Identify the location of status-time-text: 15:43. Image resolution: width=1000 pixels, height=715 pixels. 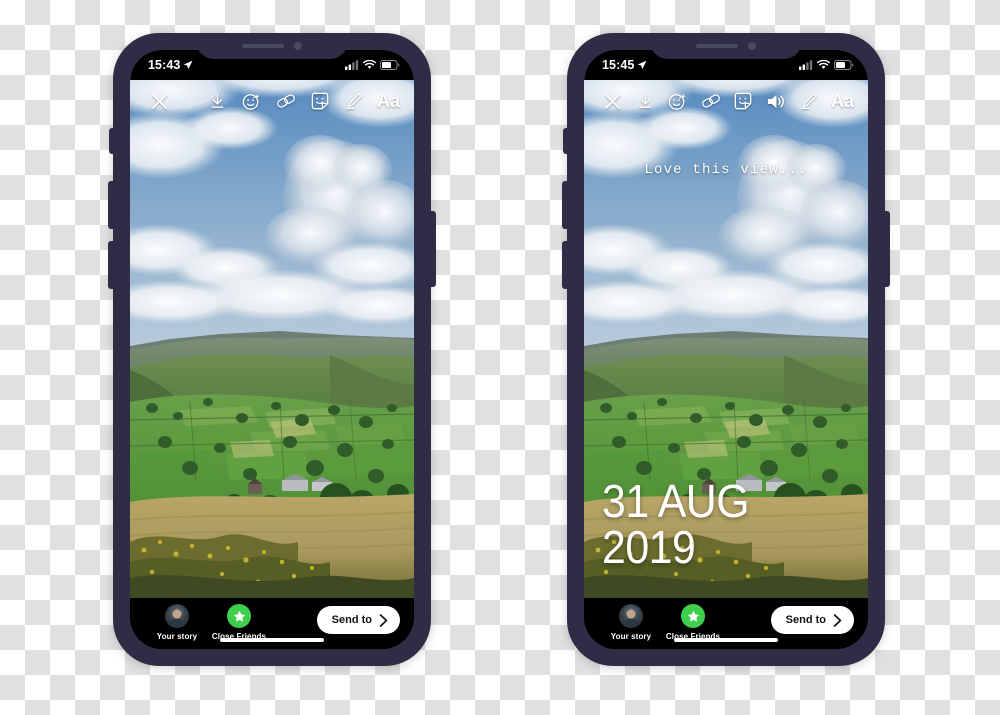
(164, 65).